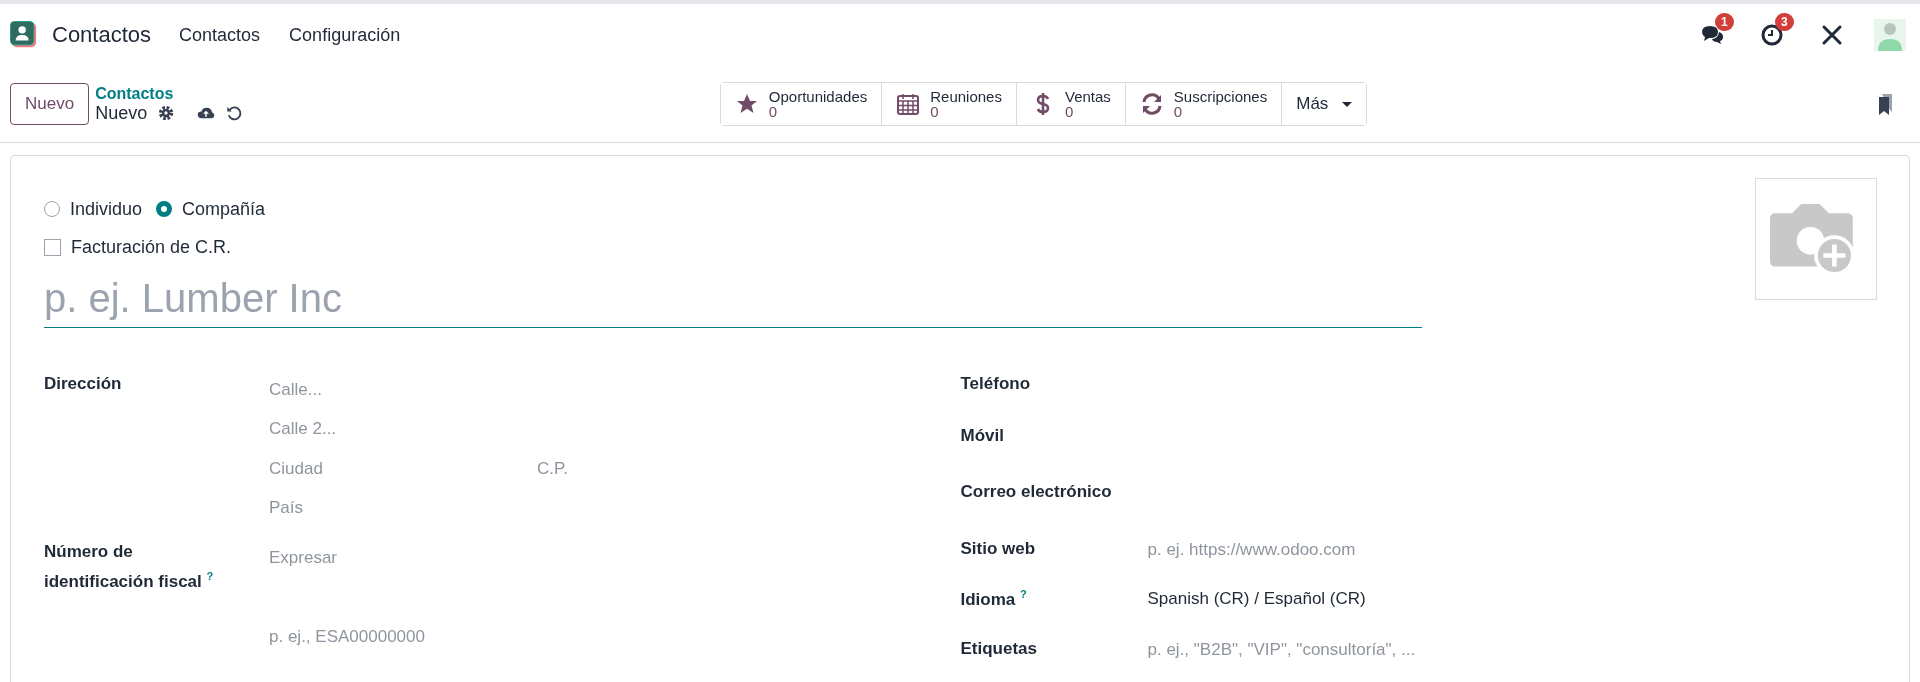 This screenshot has width=1920, height=682. Describe the element at coordinates (102, 35) in the screenshot. I see `app-title: Contactos` at that location.